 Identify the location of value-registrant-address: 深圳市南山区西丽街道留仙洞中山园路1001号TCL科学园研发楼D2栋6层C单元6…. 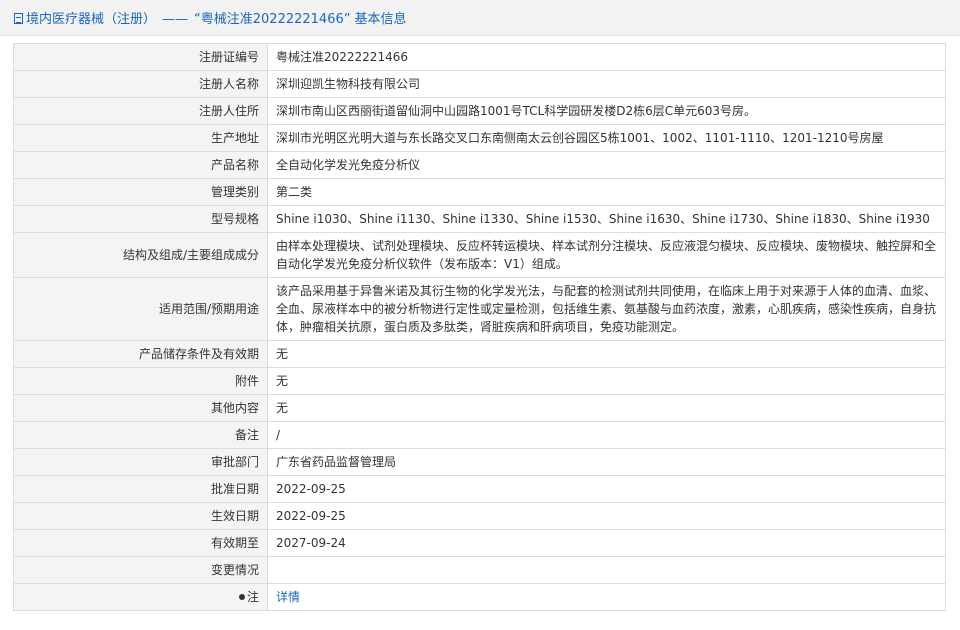
(606, 111).